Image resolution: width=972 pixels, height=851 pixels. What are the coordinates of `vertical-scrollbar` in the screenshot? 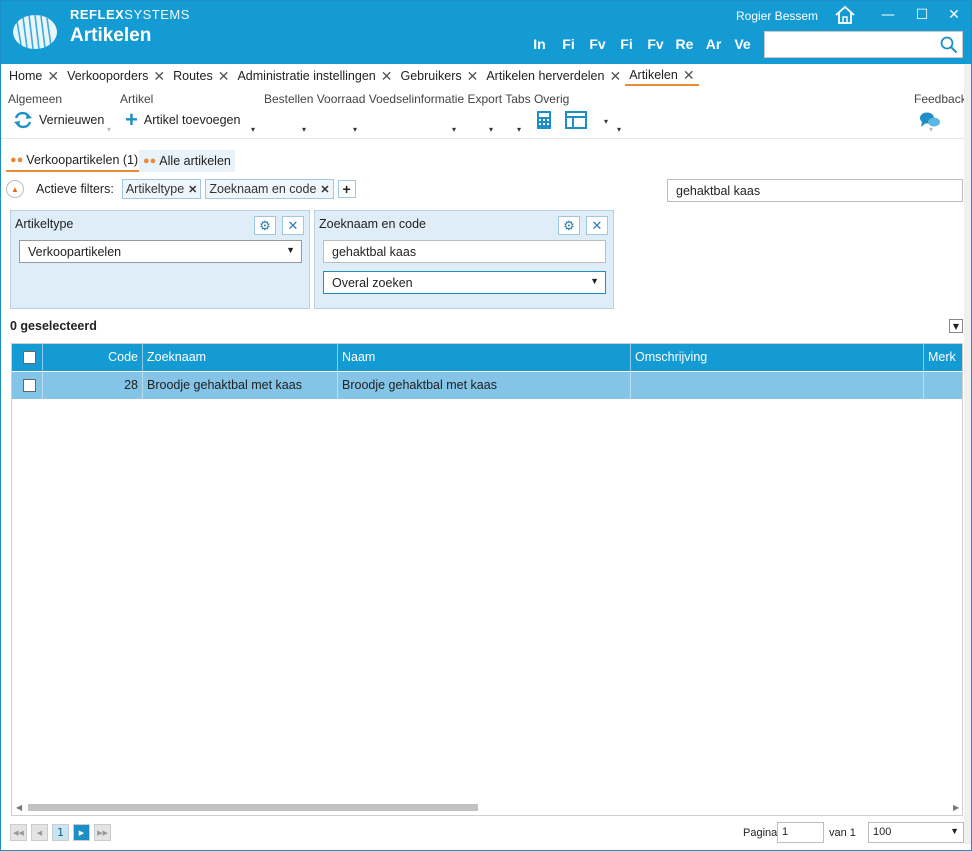 It's located at (967, 454).